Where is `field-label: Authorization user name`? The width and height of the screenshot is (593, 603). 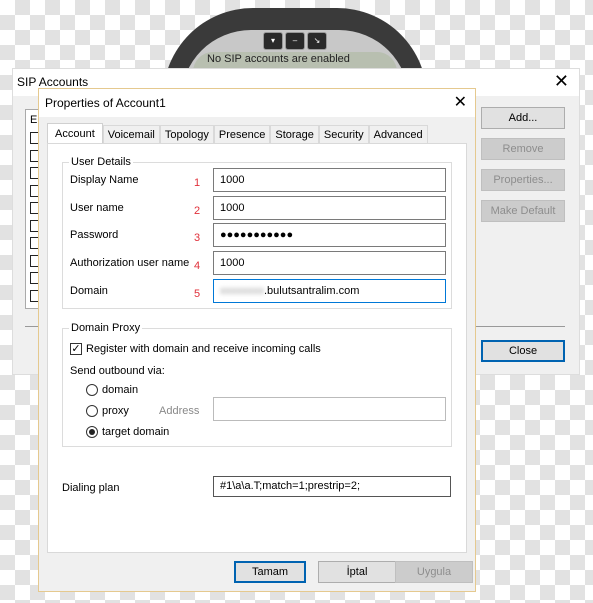 field-label: Authorization user name is located at coordinates (130, 263).